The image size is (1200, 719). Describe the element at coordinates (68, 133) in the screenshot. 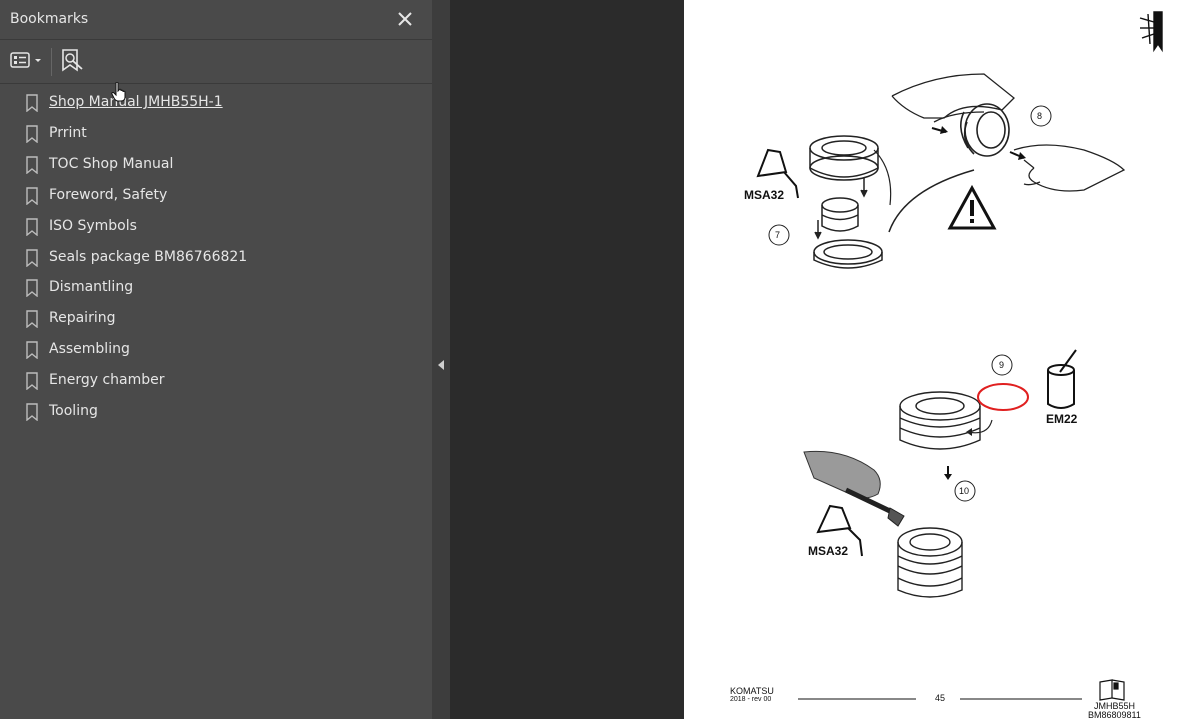

I see `bookmark-label: Prrint` at that location.